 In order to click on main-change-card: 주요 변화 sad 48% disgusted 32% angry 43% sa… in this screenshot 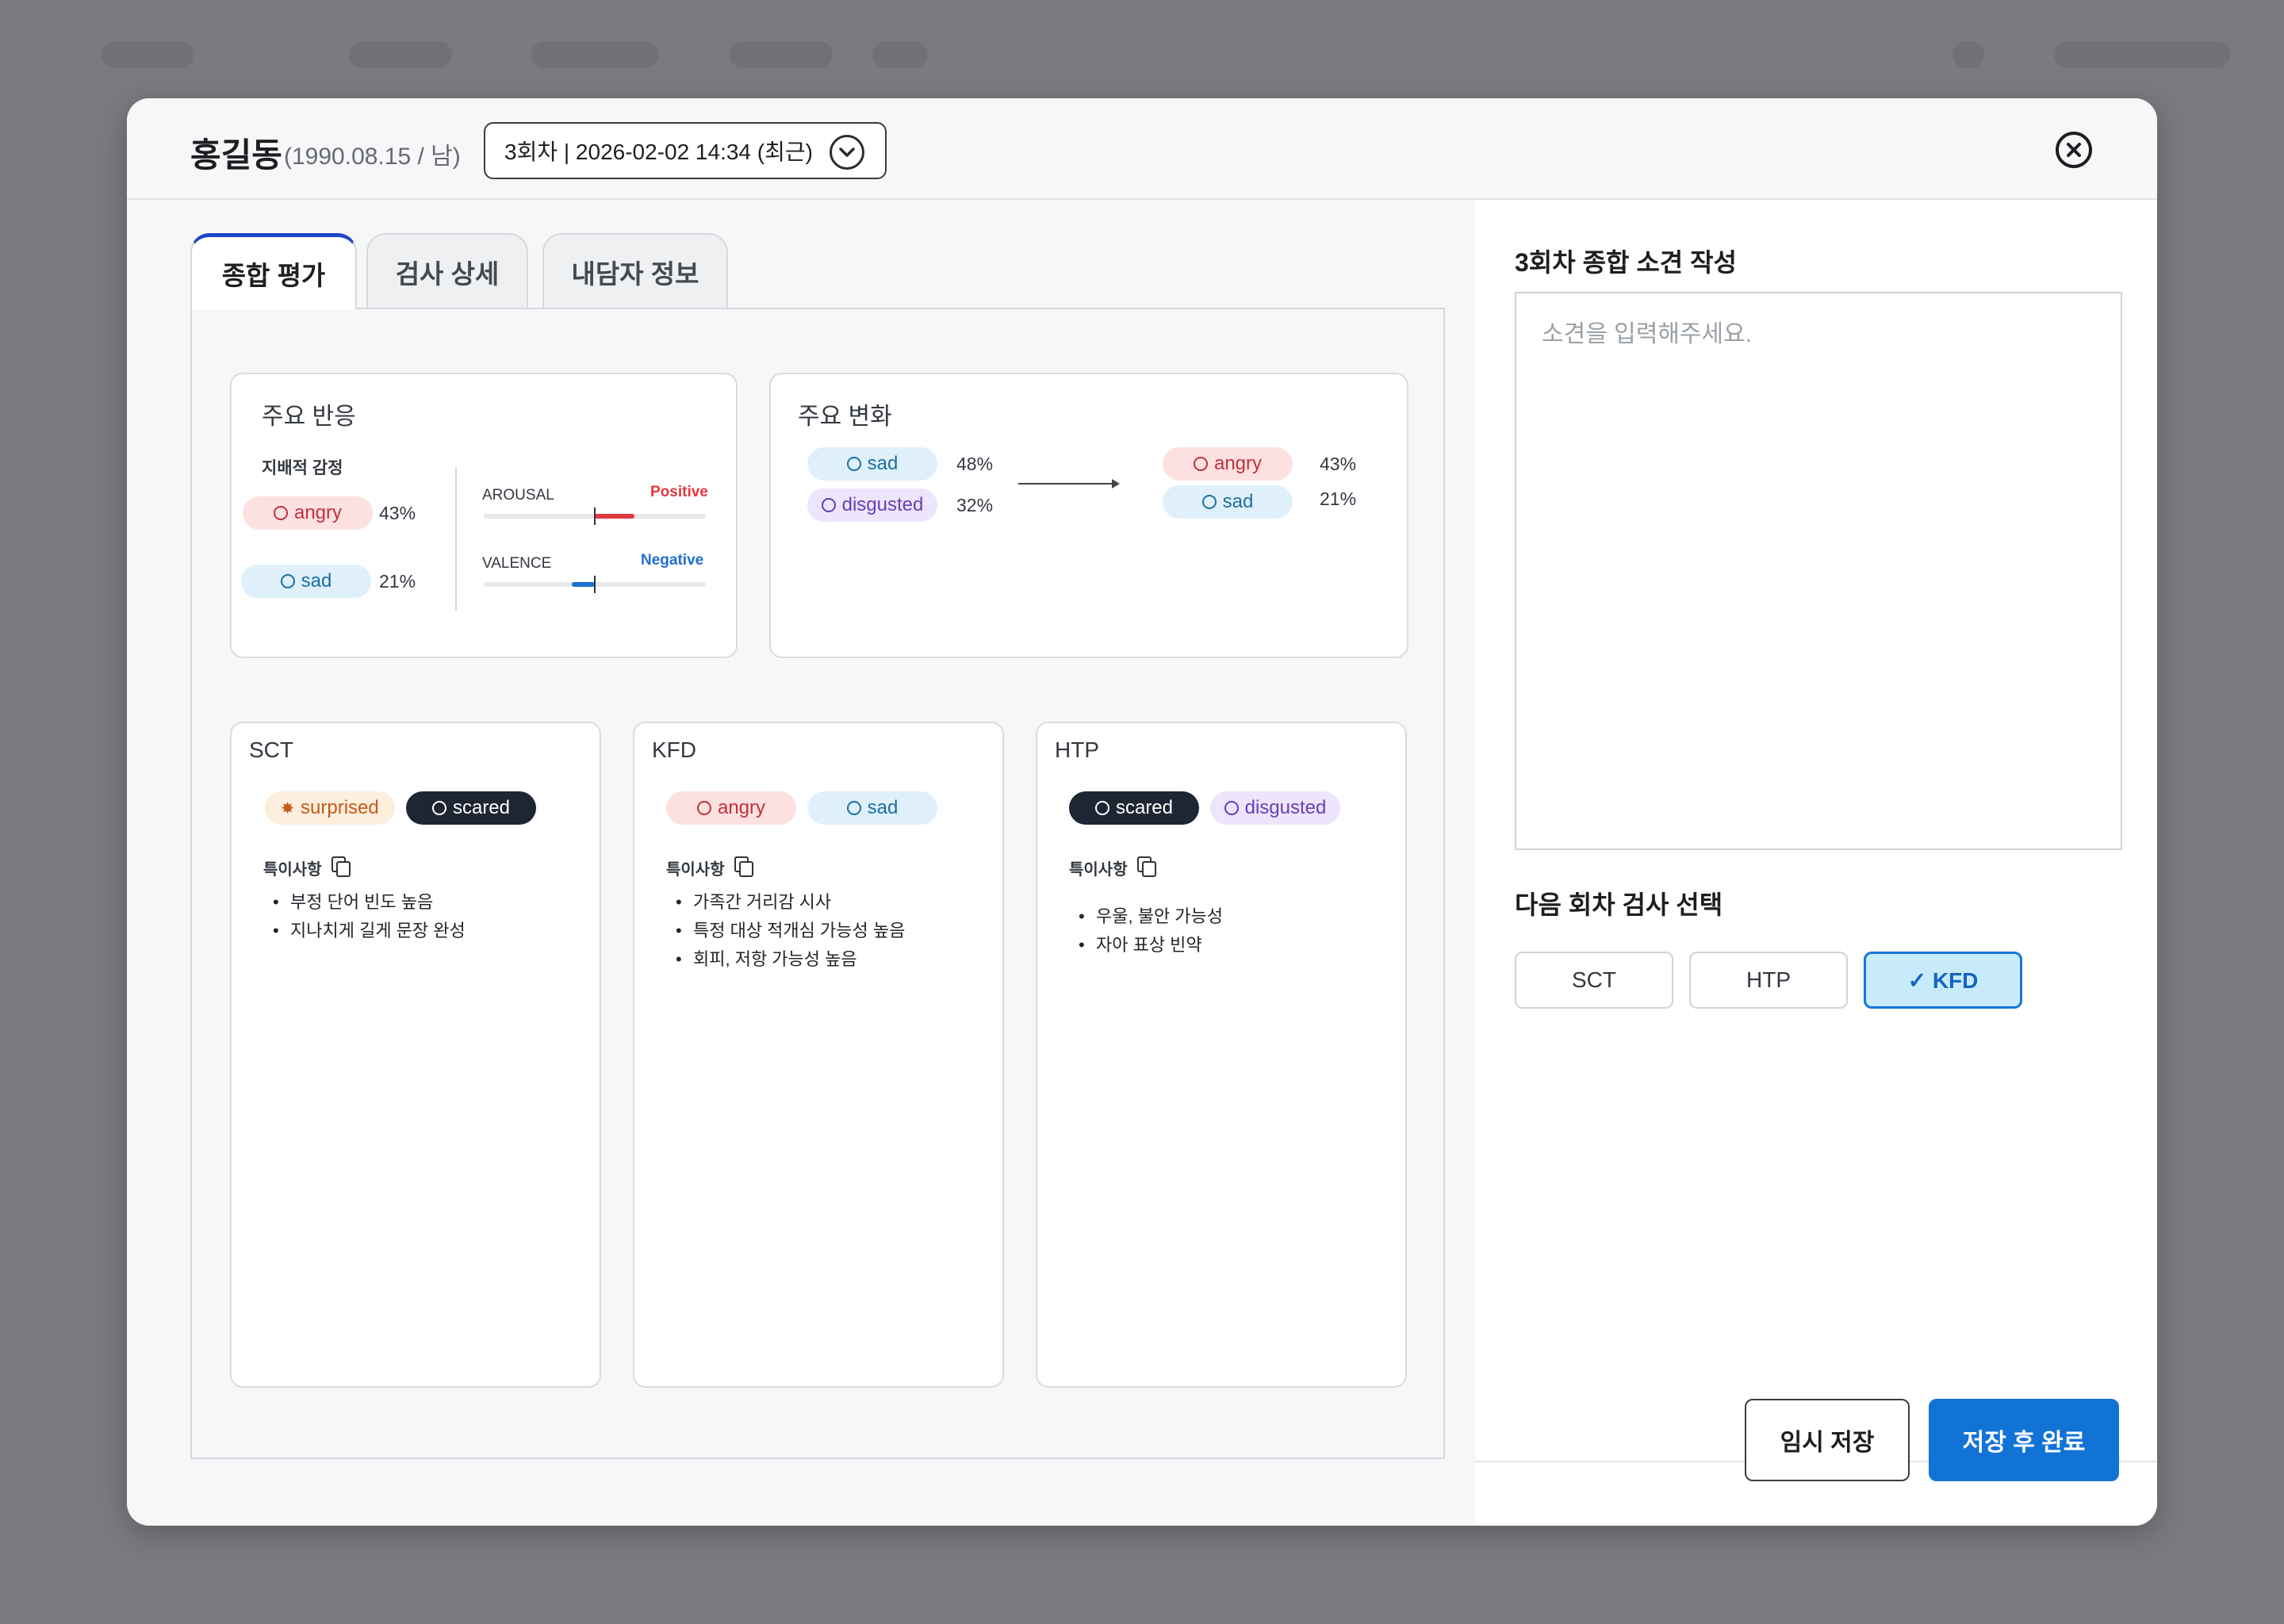, I will do `click(1088, 515)`.